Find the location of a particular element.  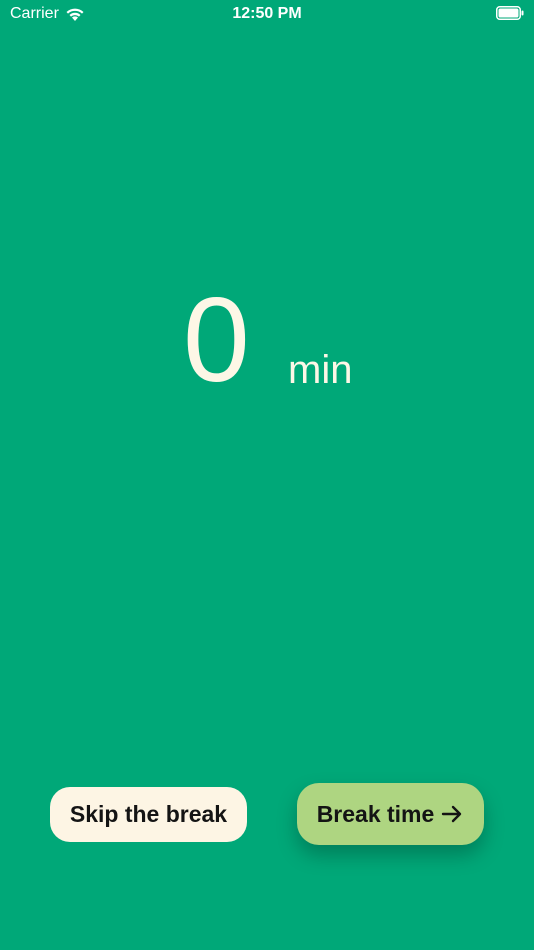

status-time: 12:50 PM is located at coordinates (267, 13).